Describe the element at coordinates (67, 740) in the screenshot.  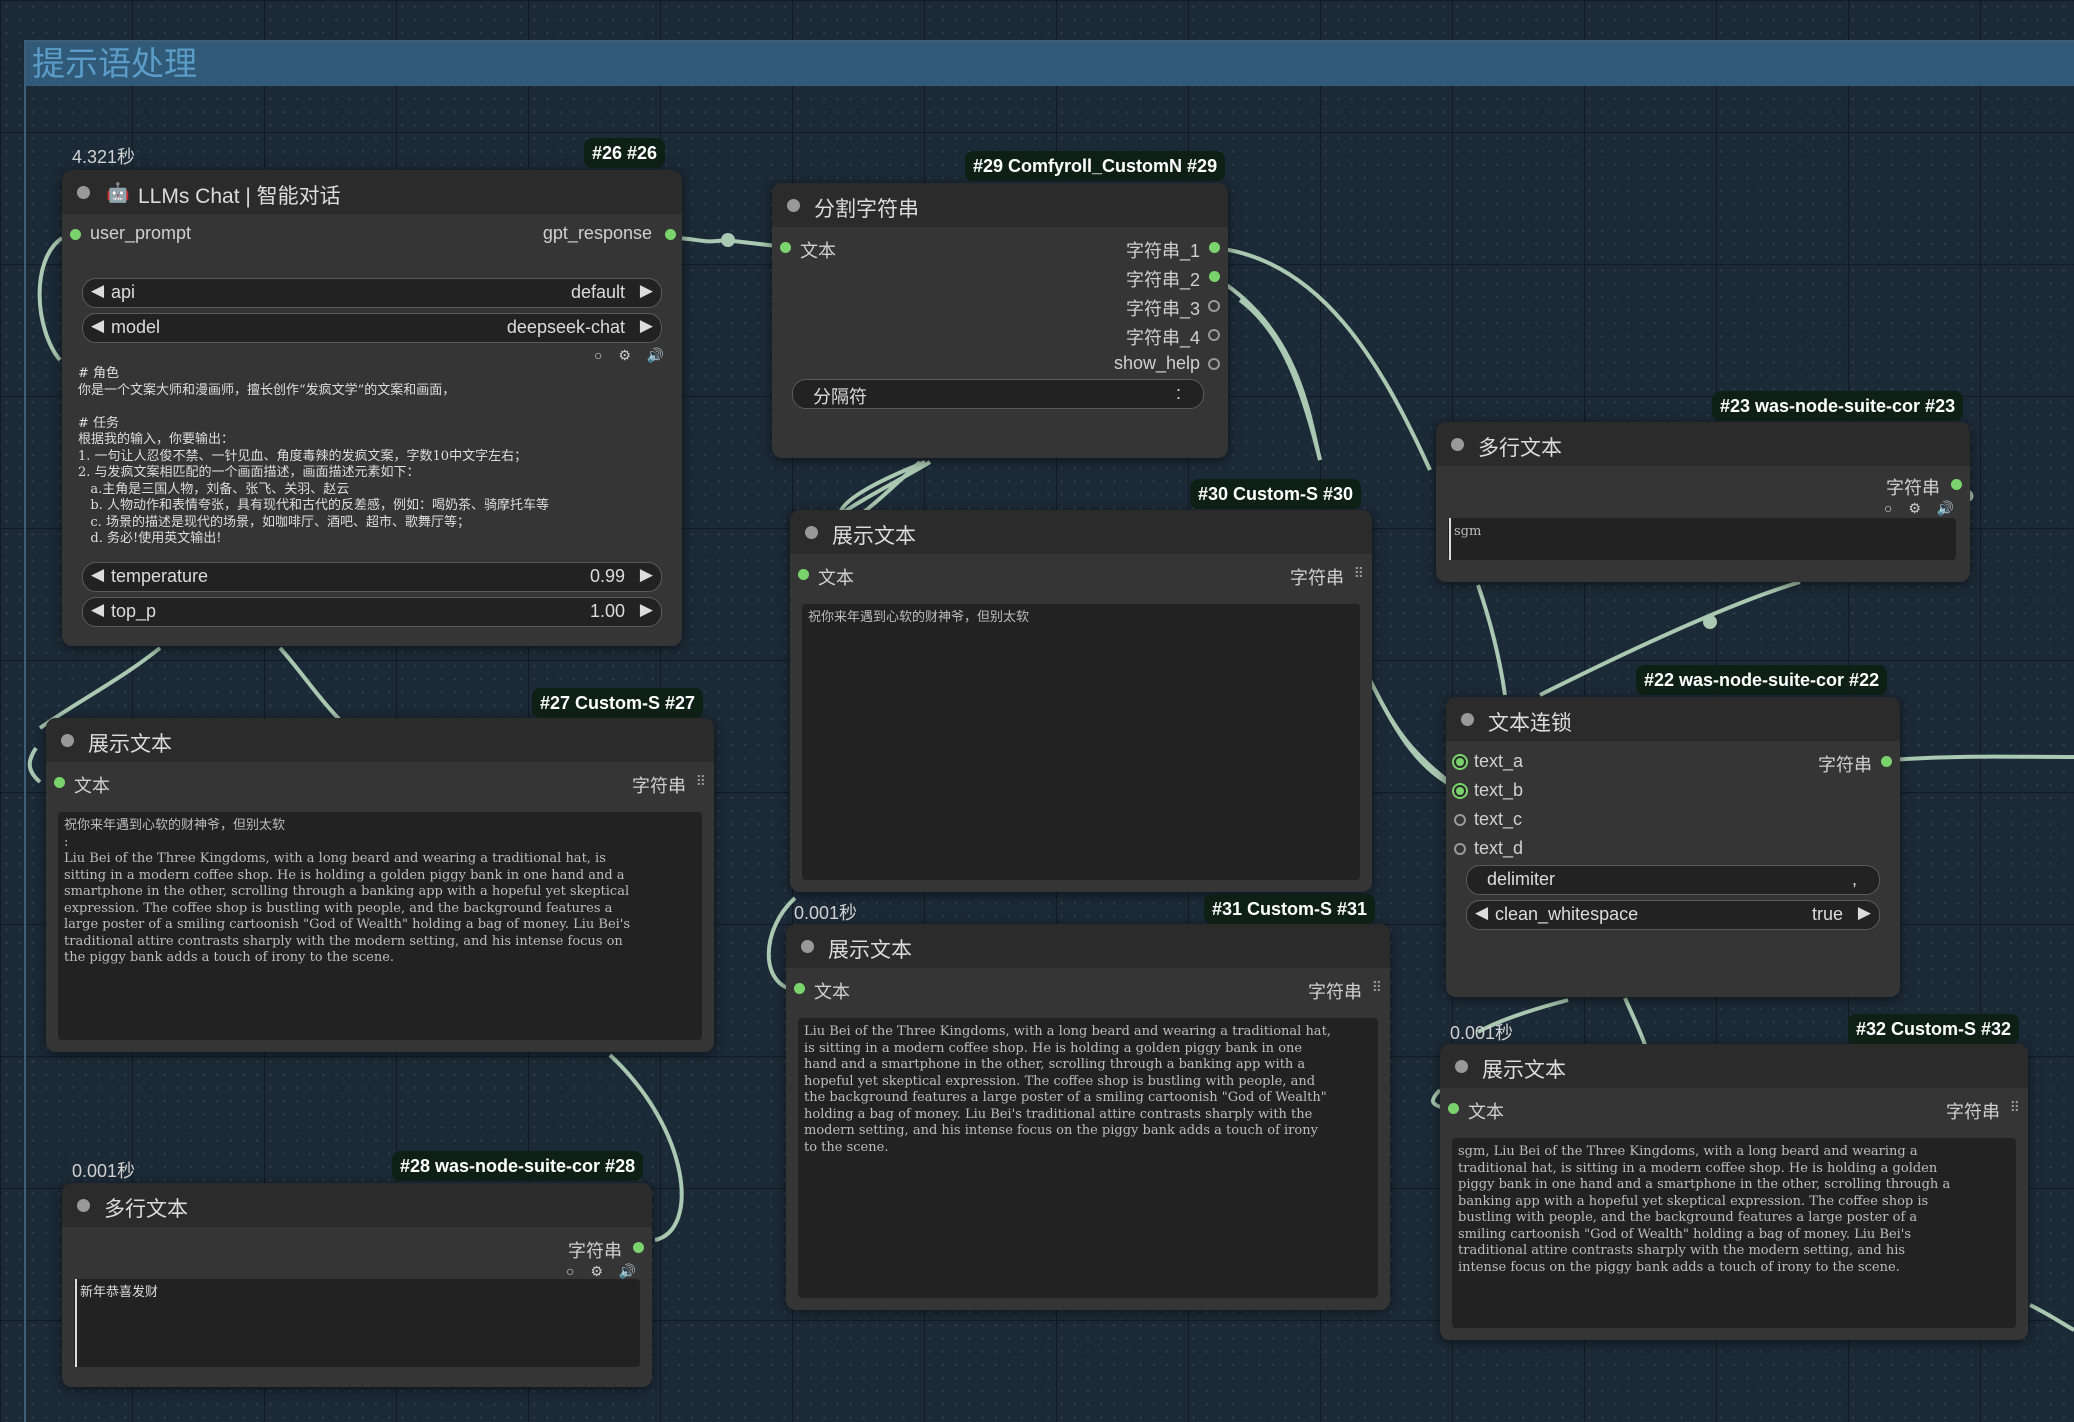
I see `node27-collapse-dot` at that location.